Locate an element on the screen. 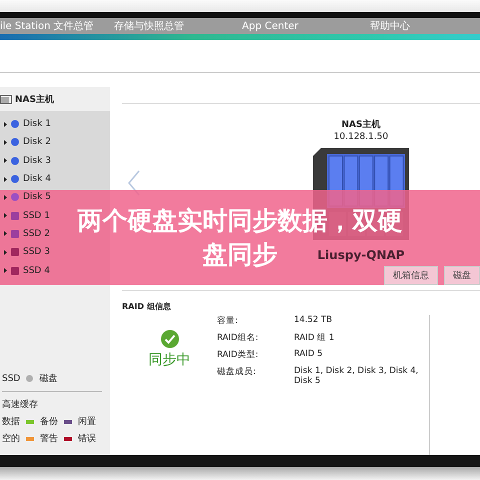  disk-item: Disk 3 is located at coordinates (25, 161).